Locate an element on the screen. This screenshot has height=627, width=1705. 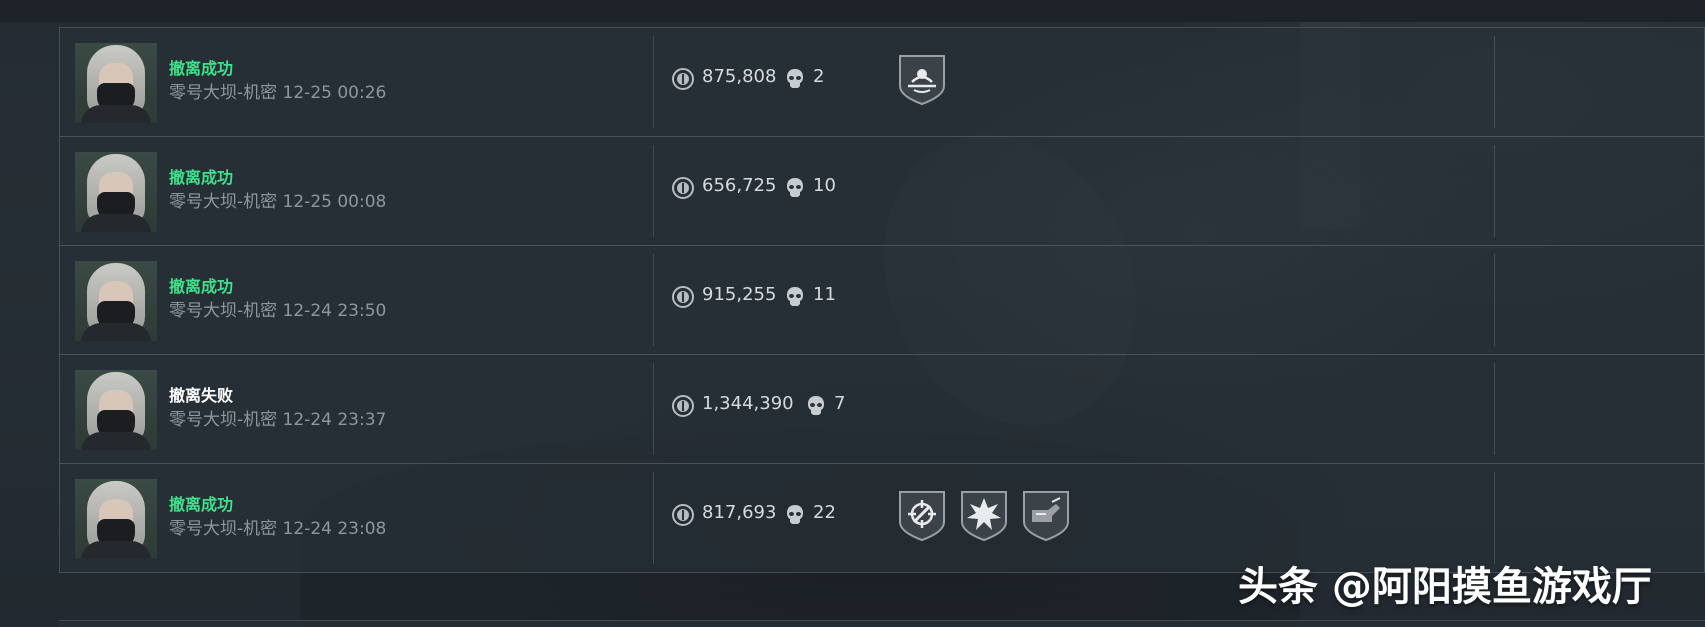
extraction-badge-icon is located at coordinates (922, 79).